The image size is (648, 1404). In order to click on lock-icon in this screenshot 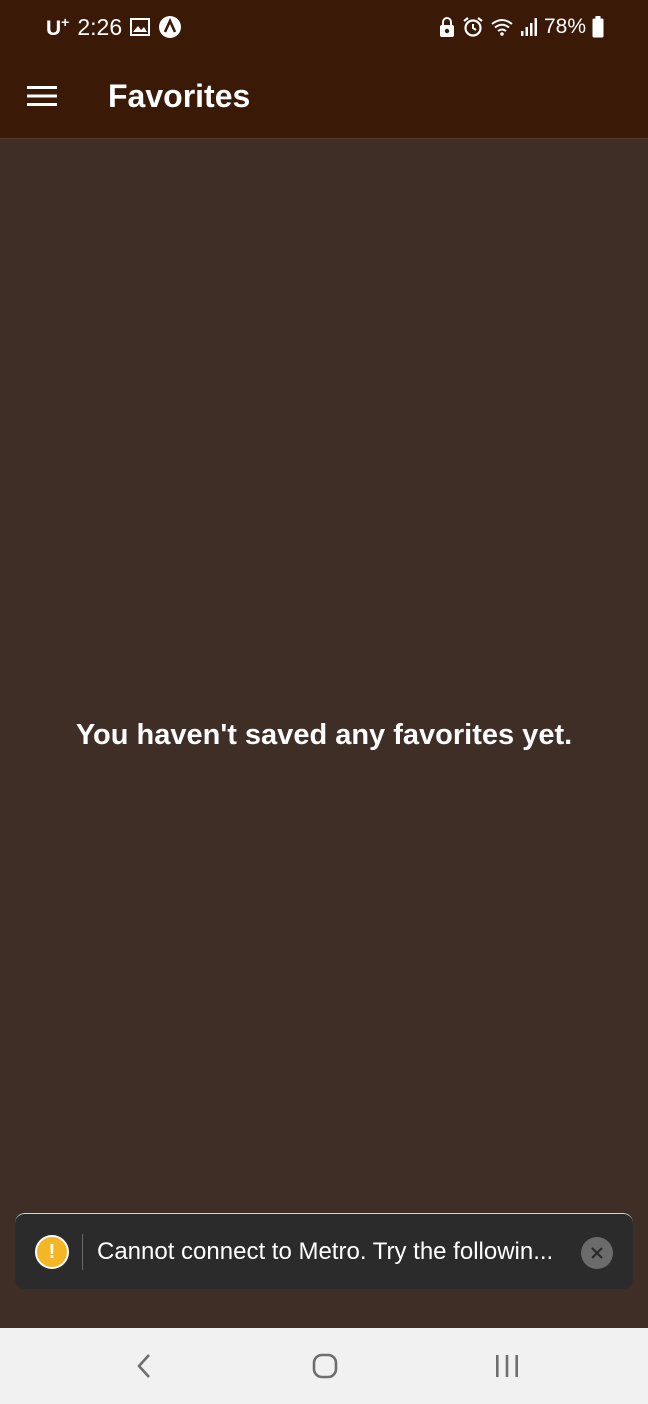, I will do `click(447, 27)`.